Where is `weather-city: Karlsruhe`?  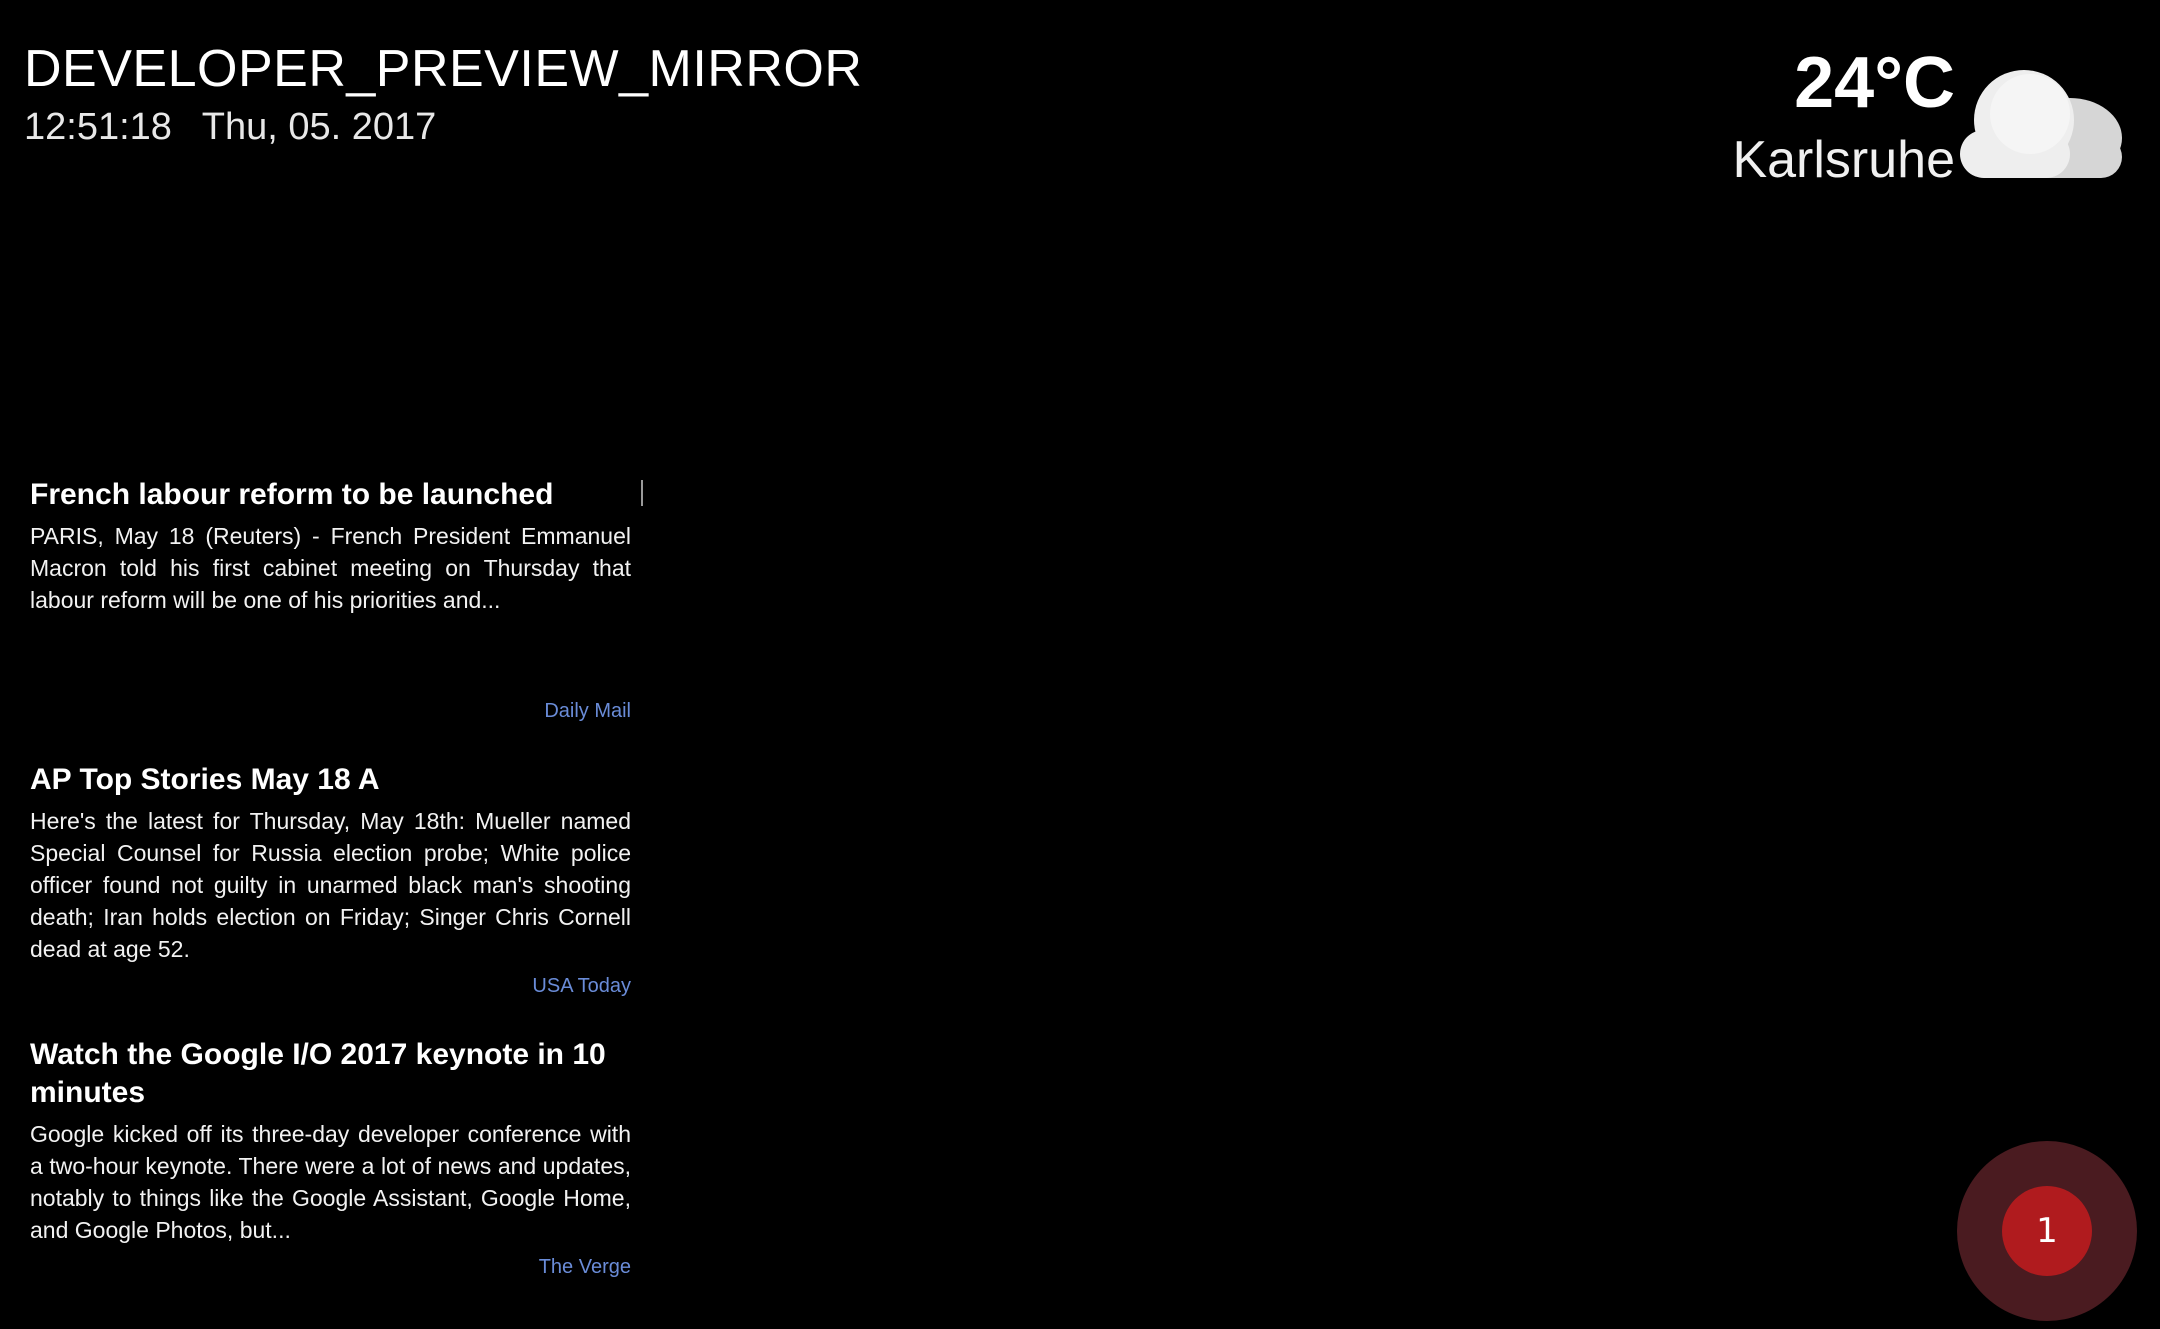
weather-city: Karlsruhe is located at coordinates (1843, 160).